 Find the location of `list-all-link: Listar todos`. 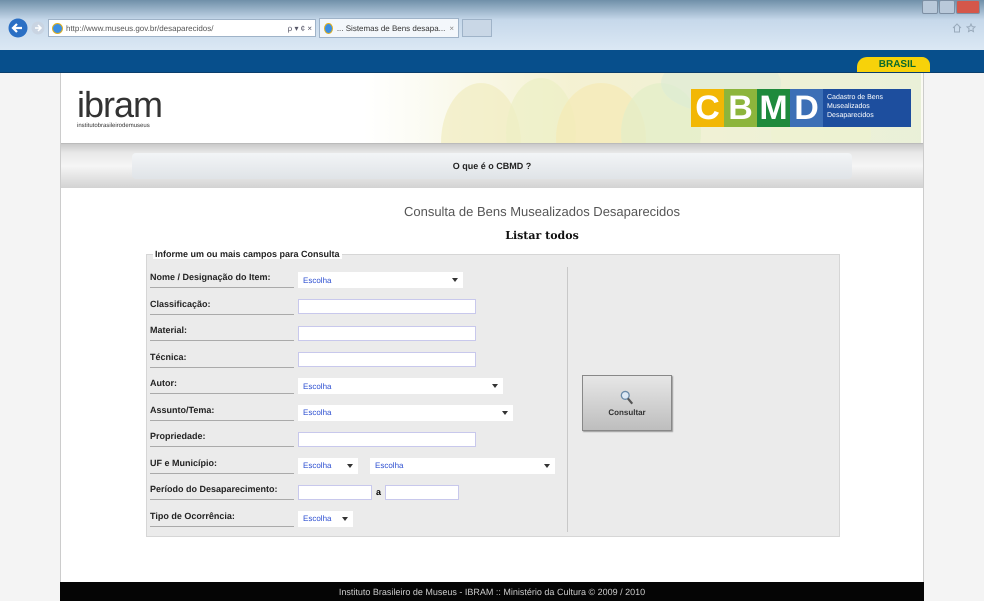

list-all-link: Listar todos is located at coordinates (542, 235).